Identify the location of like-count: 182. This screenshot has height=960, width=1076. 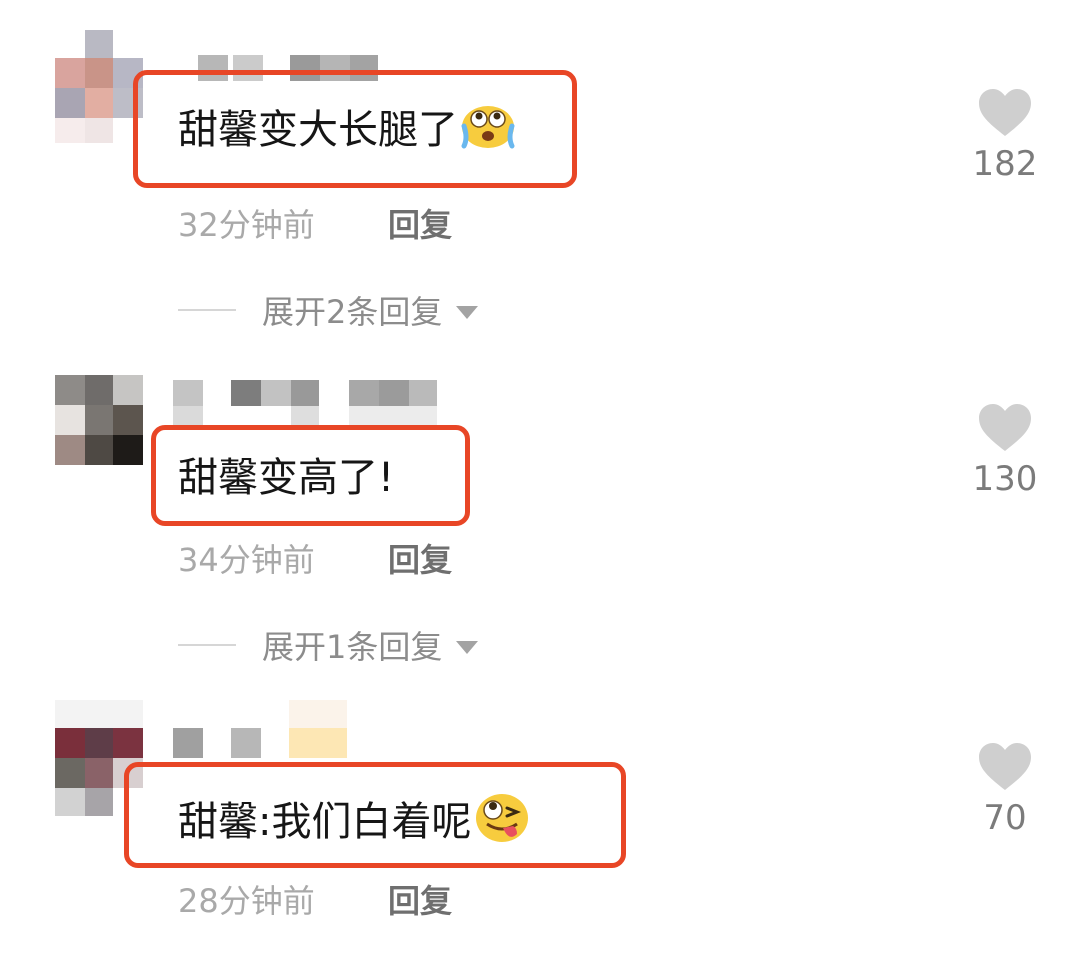
(1005, 164).